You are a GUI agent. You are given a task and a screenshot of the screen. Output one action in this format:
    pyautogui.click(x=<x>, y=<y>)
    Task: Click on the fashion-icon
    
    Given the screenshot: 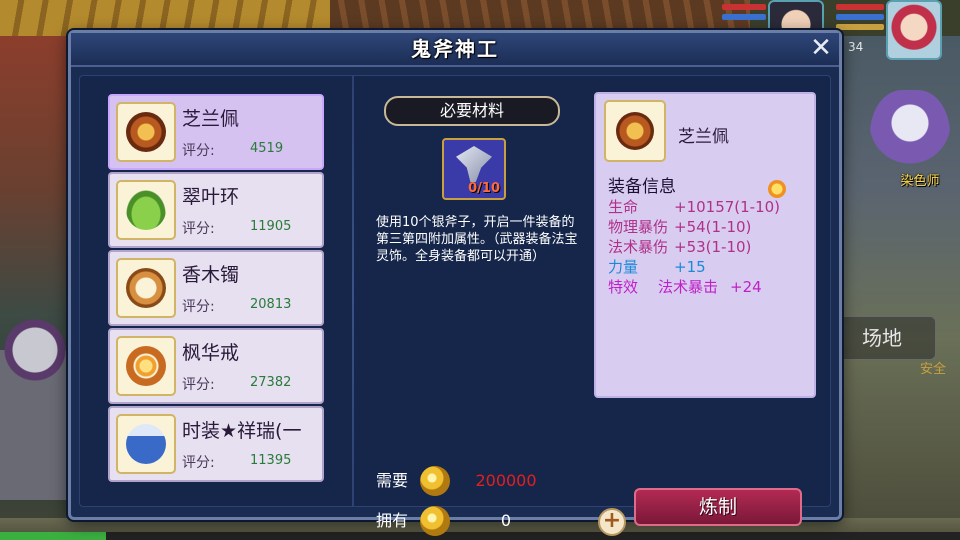 What is the action you would take?
    pyautogui.click(x=146, y=444)
    